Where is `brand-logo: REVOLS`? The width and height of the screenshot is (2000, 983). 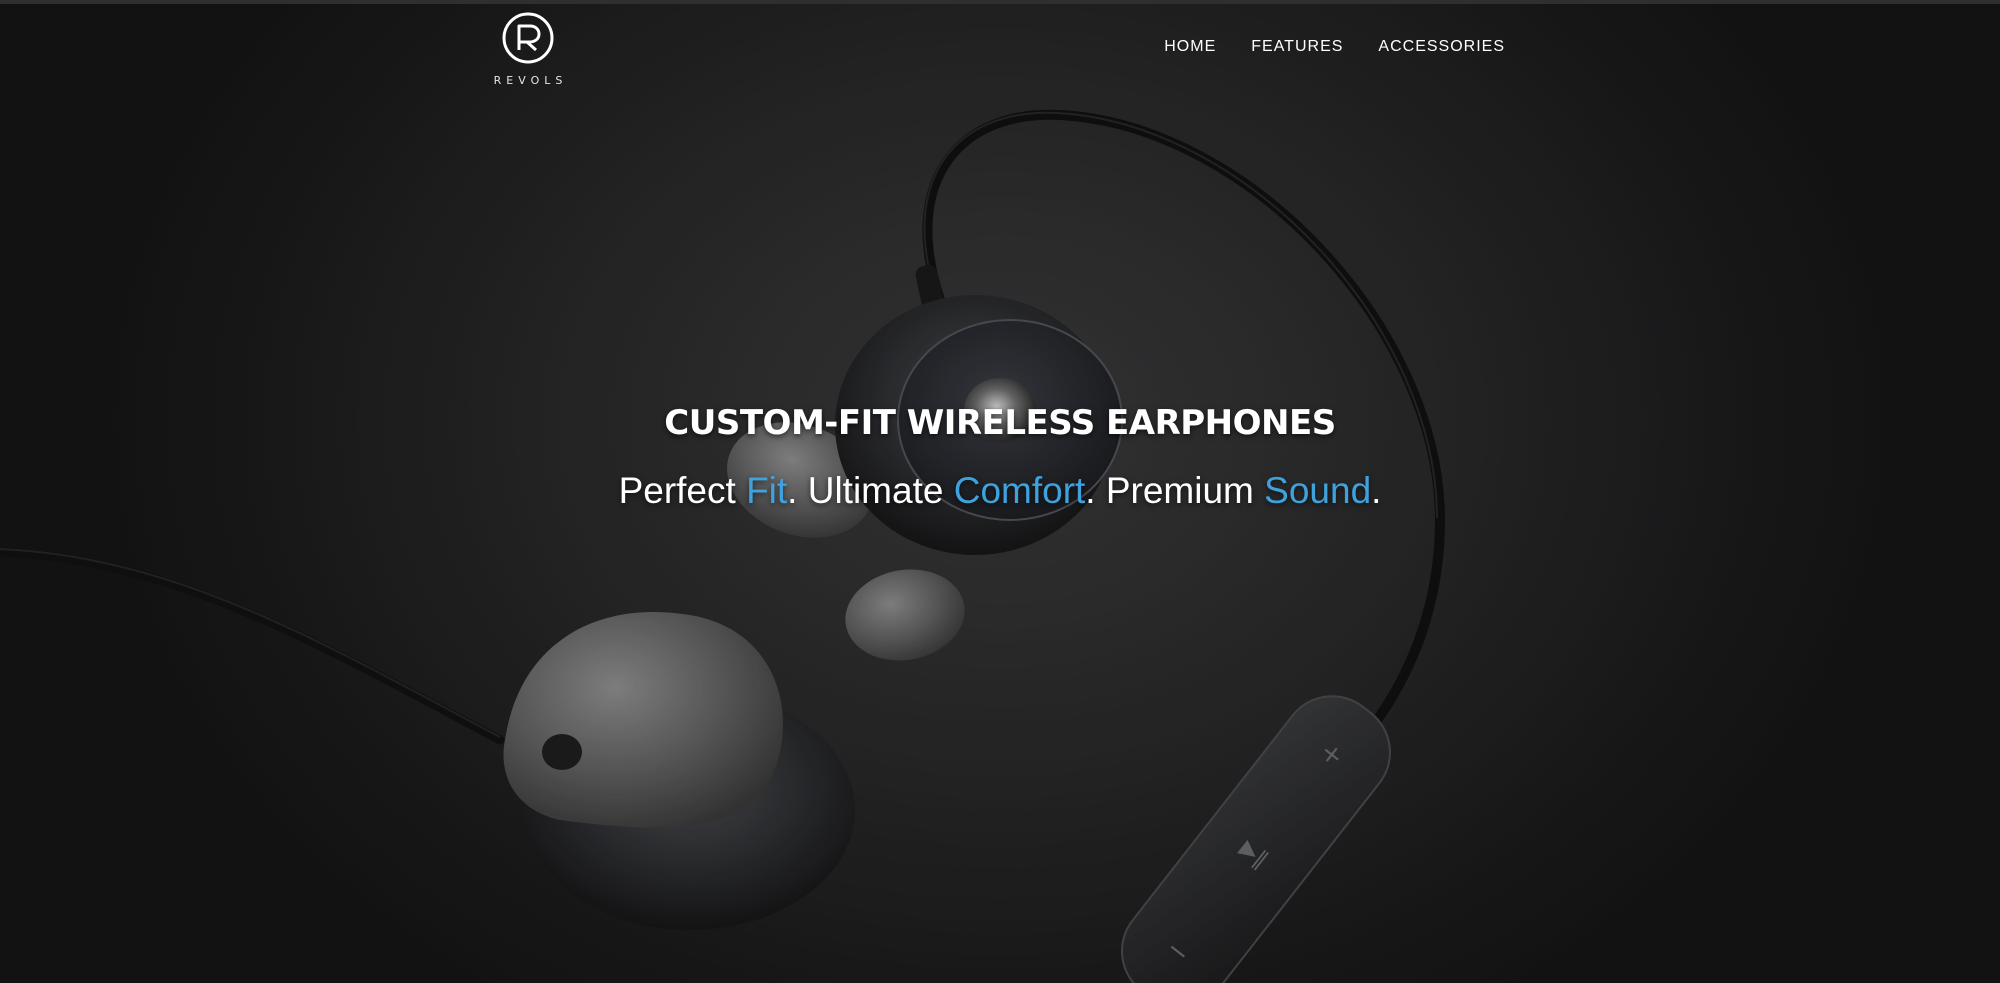 brand-logo: REVOLS is located at coordinates (528, 51).